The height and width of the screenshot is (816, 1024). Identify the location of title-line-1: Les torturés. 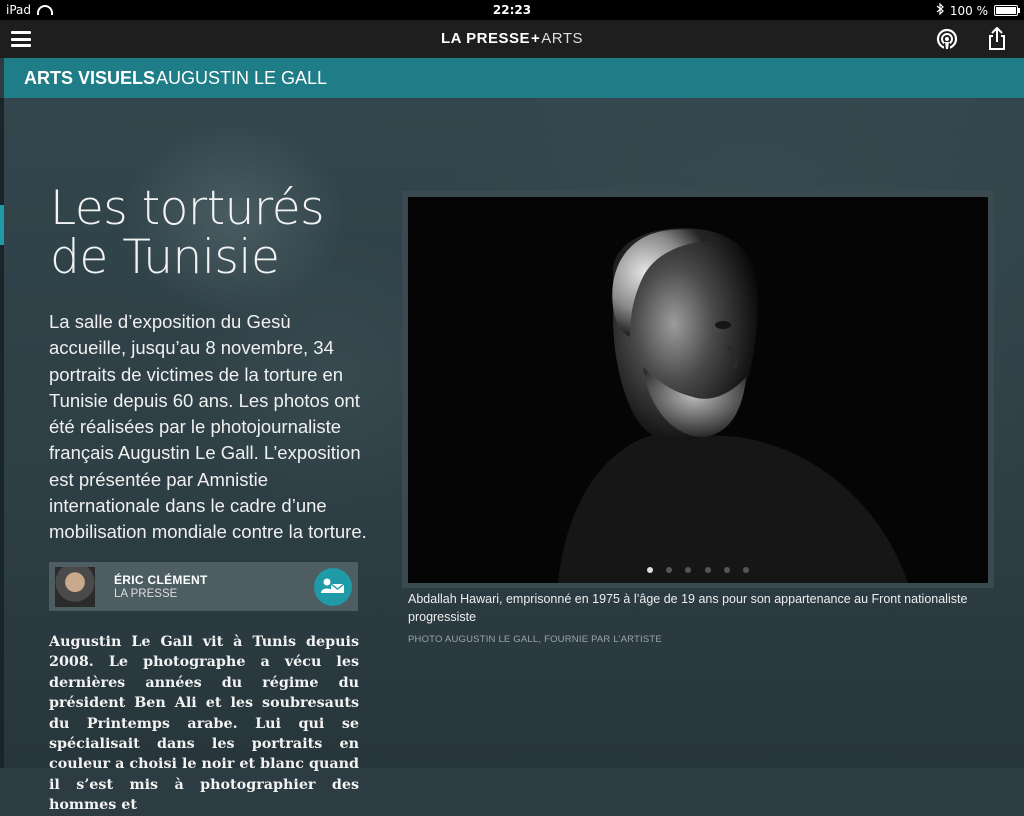
(187, 208).